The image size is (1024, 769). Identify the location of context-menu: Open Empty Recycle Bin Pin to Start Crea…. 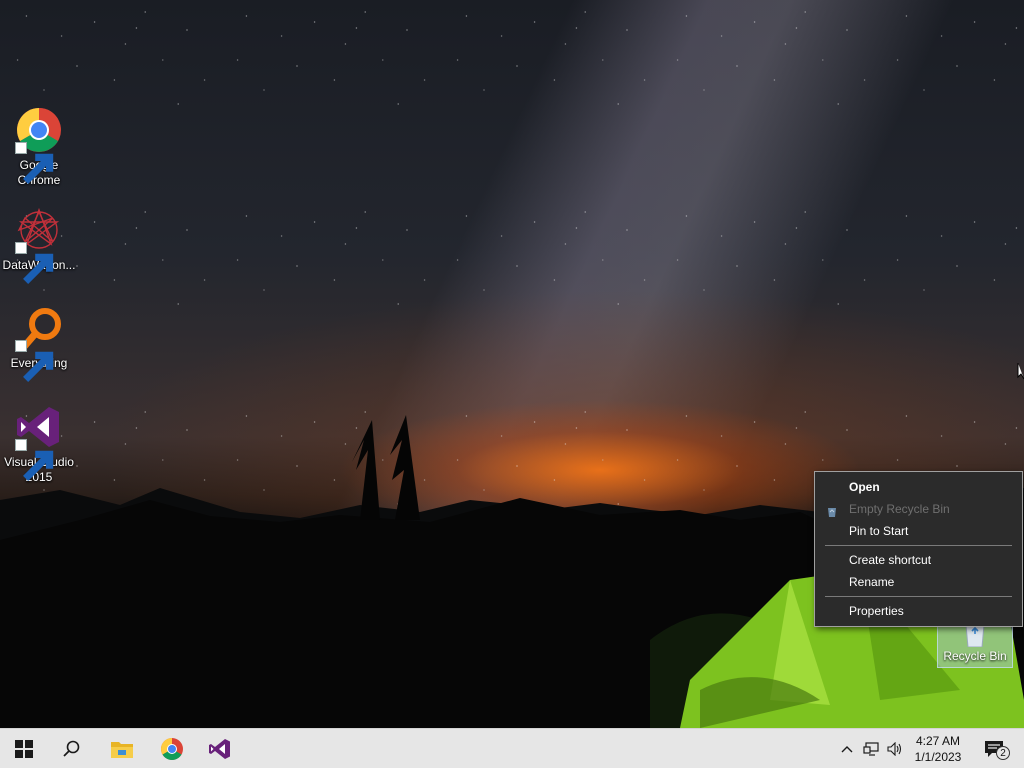
(918, 549).